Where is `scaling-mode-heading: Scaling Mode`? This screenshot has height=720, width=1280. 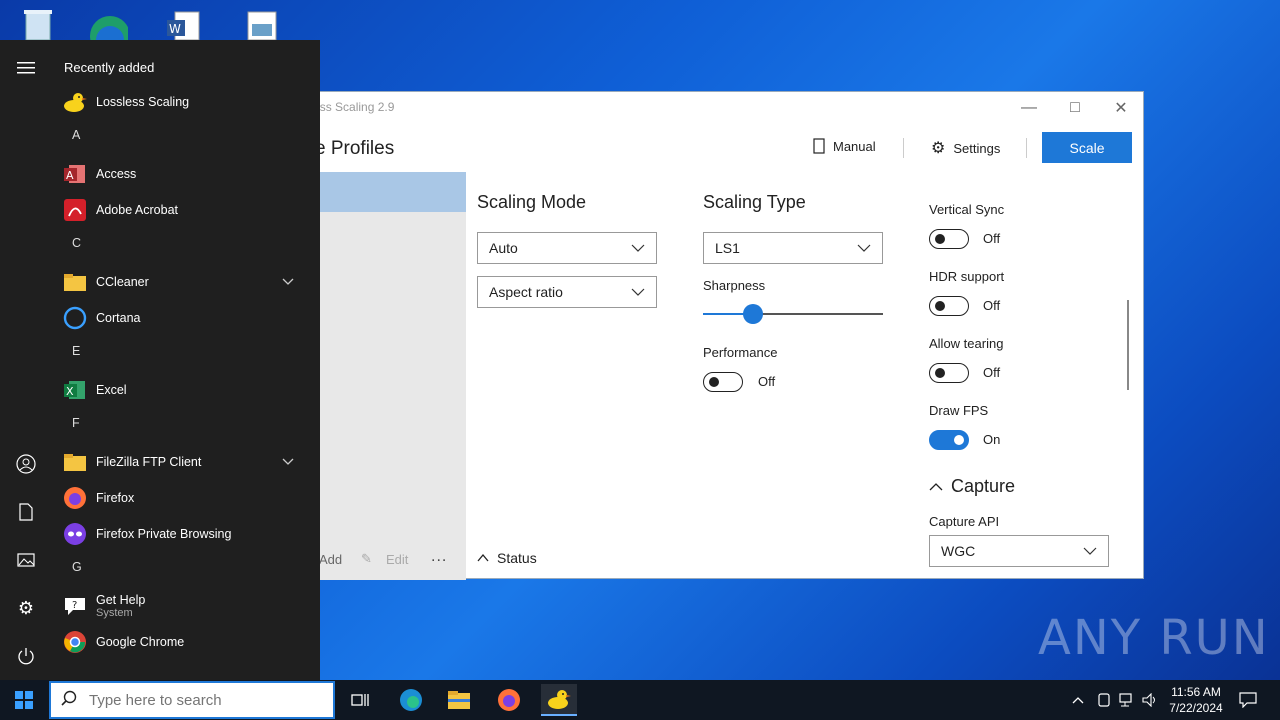
scaling-mode-heading: Scaling Mode is located at coordinates (532, 202).